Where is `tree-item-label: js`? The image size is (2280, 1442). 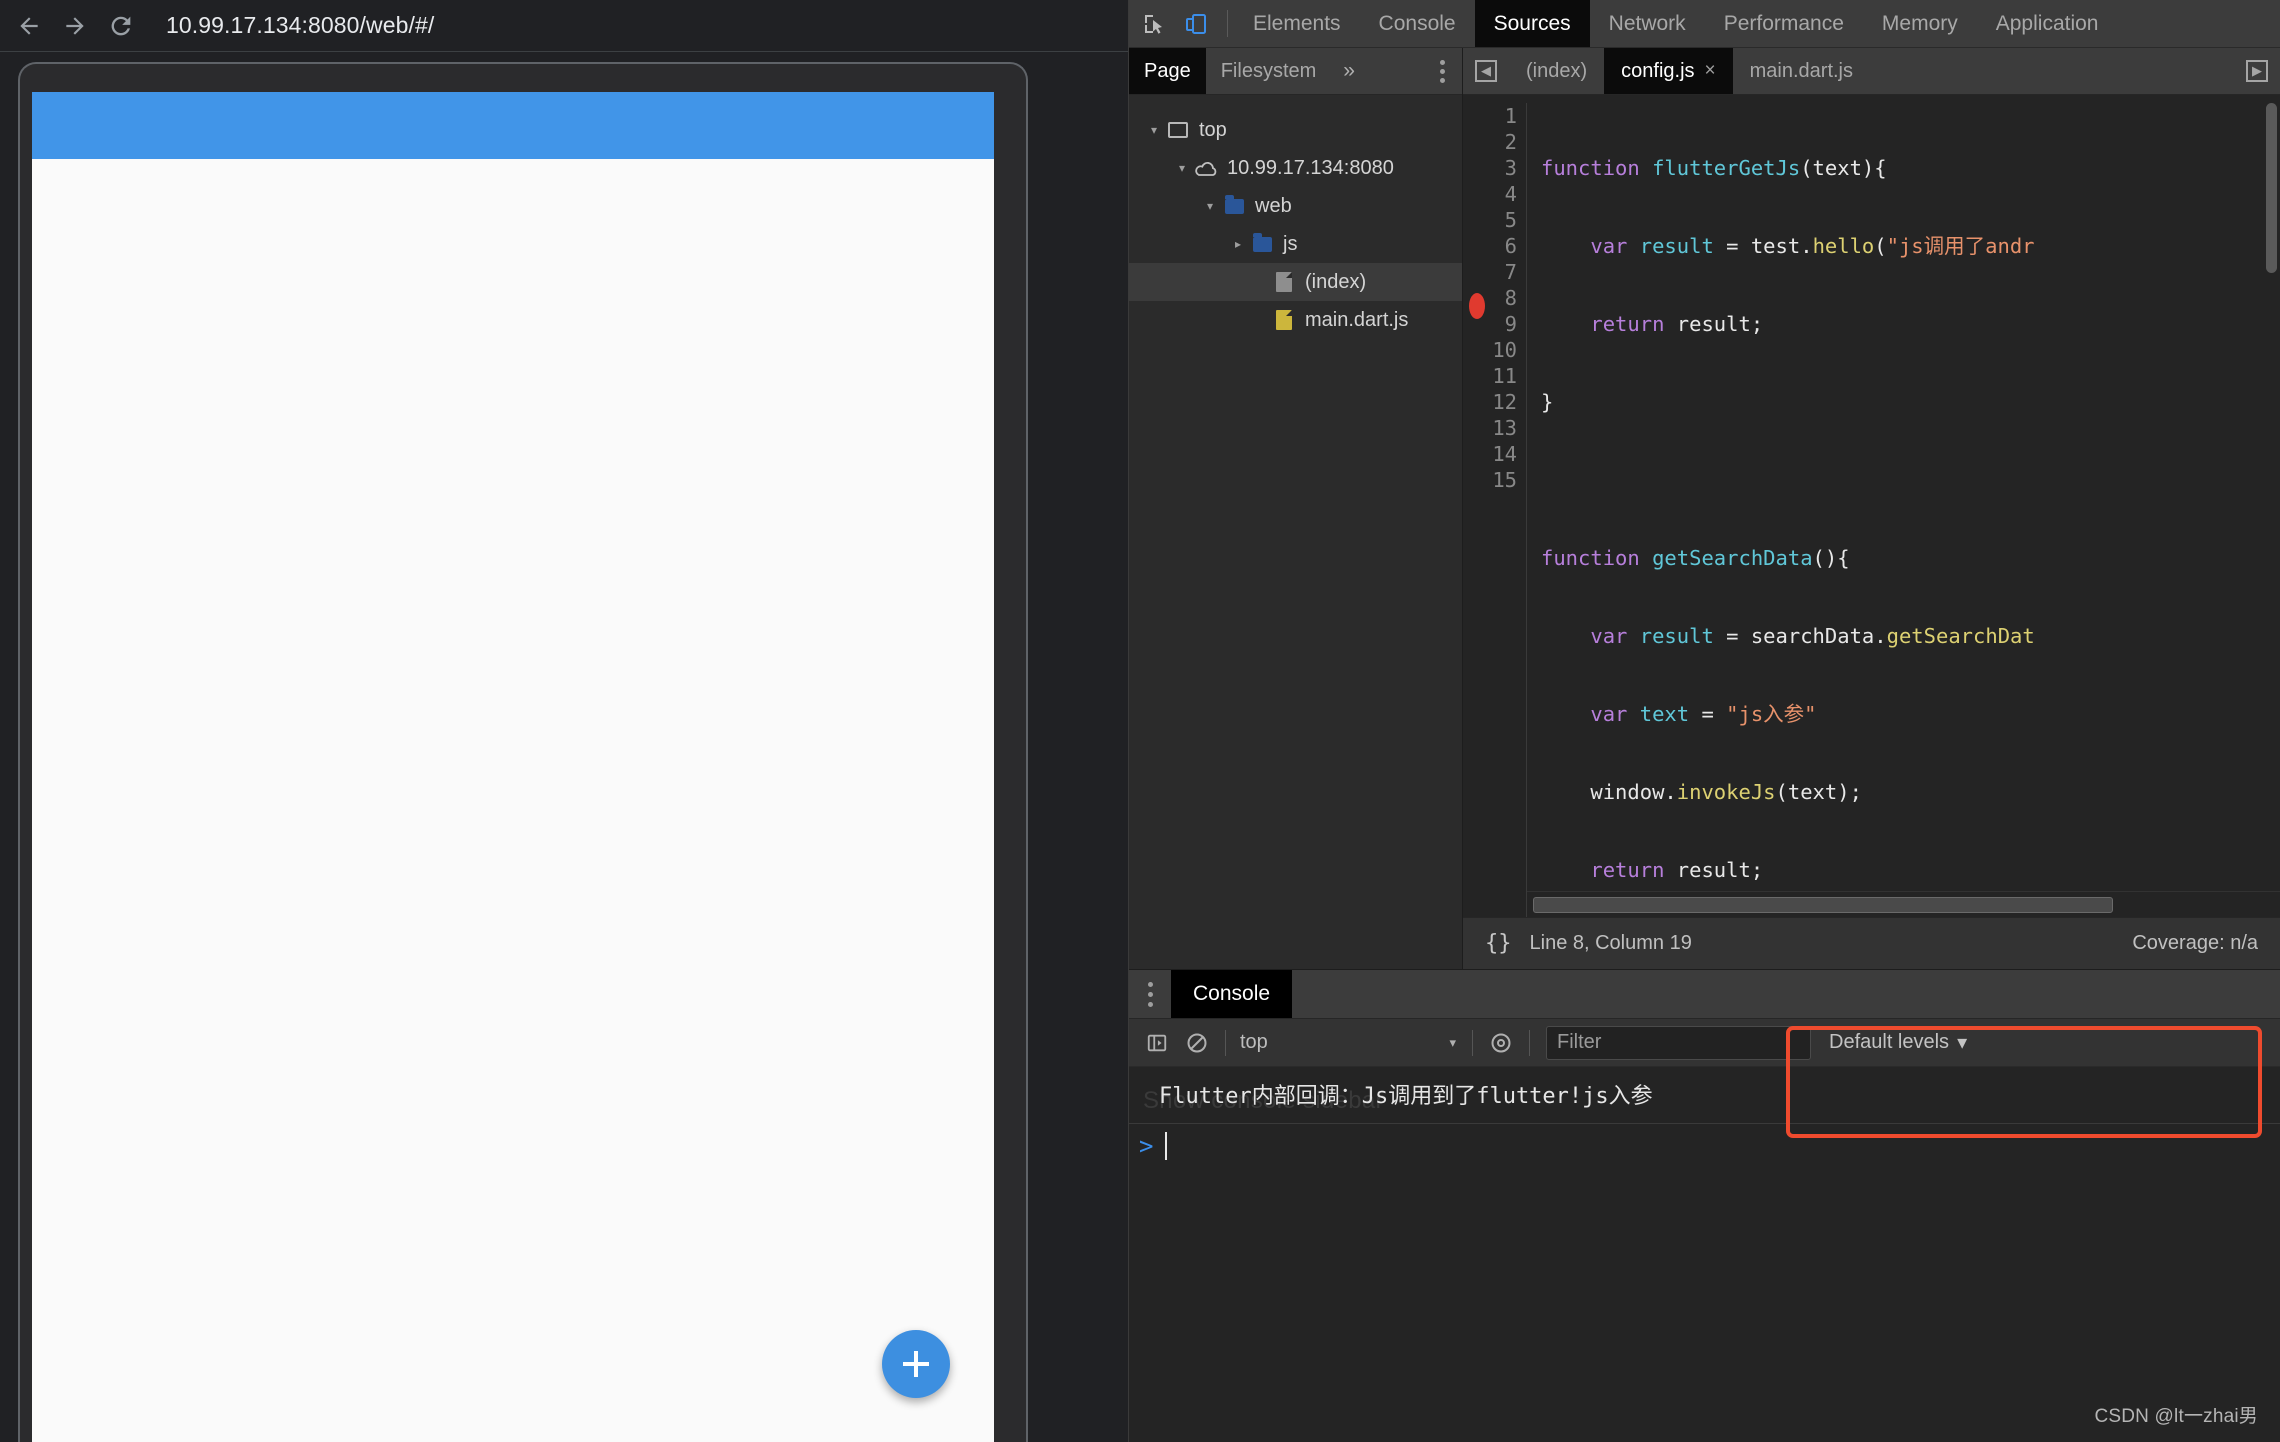 tree-item-label: js is located at coordinates (1290, 243).